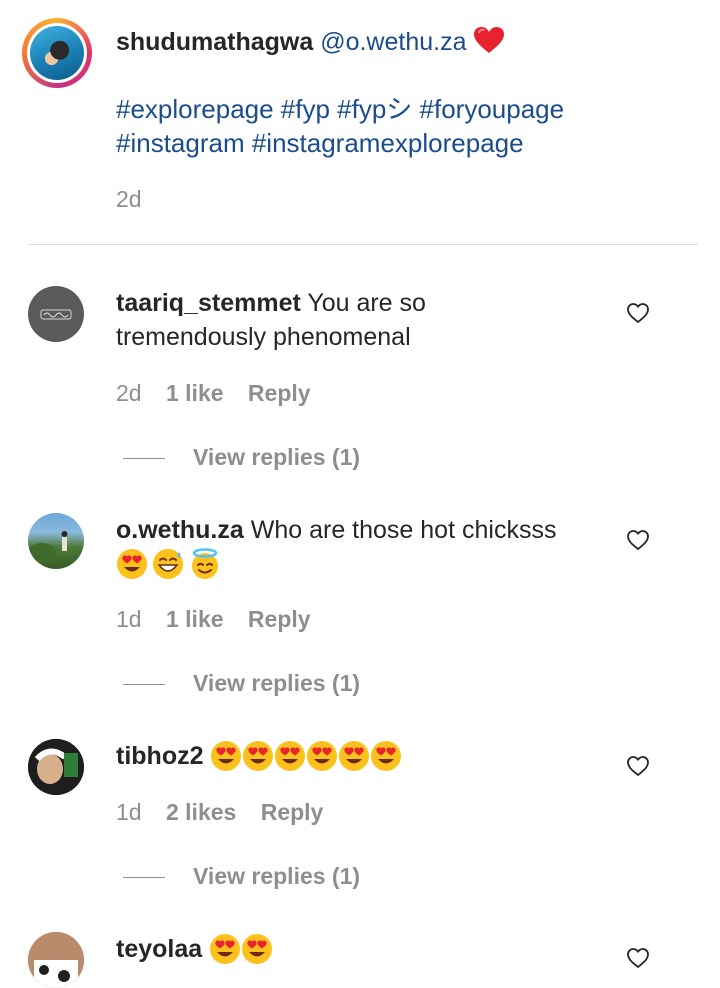 The width and height of the screenshot is (720, 988). I want to click on caption-avatar, so click(57, 53).